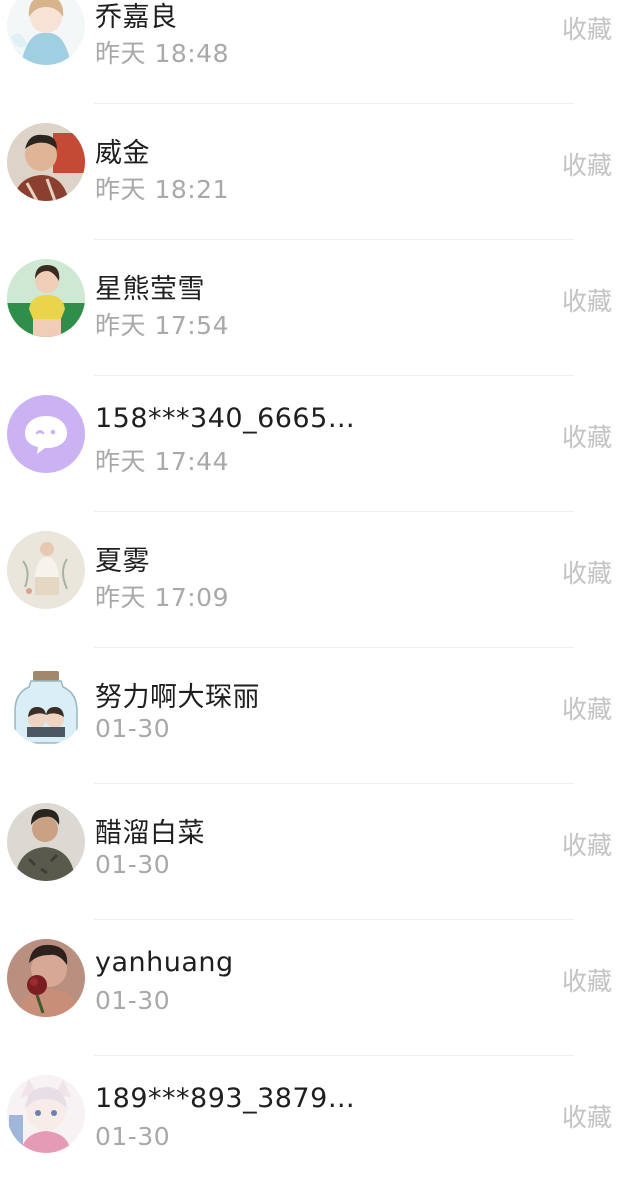 Image resolution: width=640 pixels, height=1192 pixels. What do you see at coordinates (177, 697) in the screenshot?
I see `contact-name: 努力啊大琛丽` at bounding box center [177, 697].